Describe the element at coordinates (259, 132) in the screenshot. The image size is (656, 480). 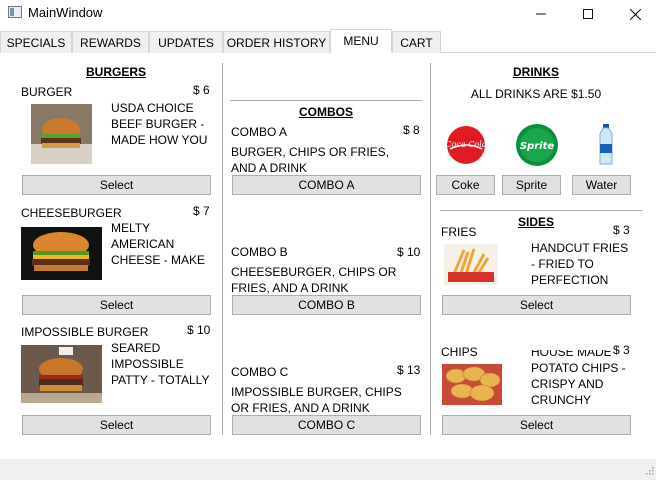
I see `combo-a-name: COMBO A` at that location.